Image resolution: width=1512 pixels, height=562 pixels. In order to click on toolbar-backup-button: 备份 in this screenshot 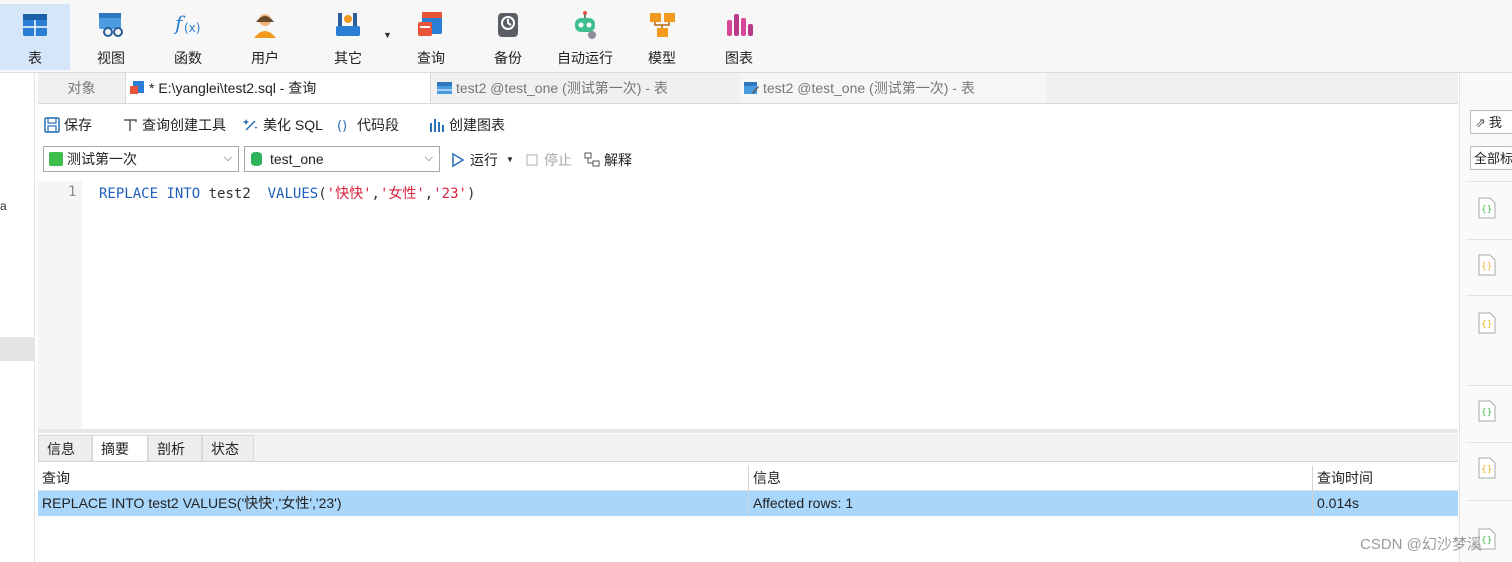, I will do `click(508, 37)`.